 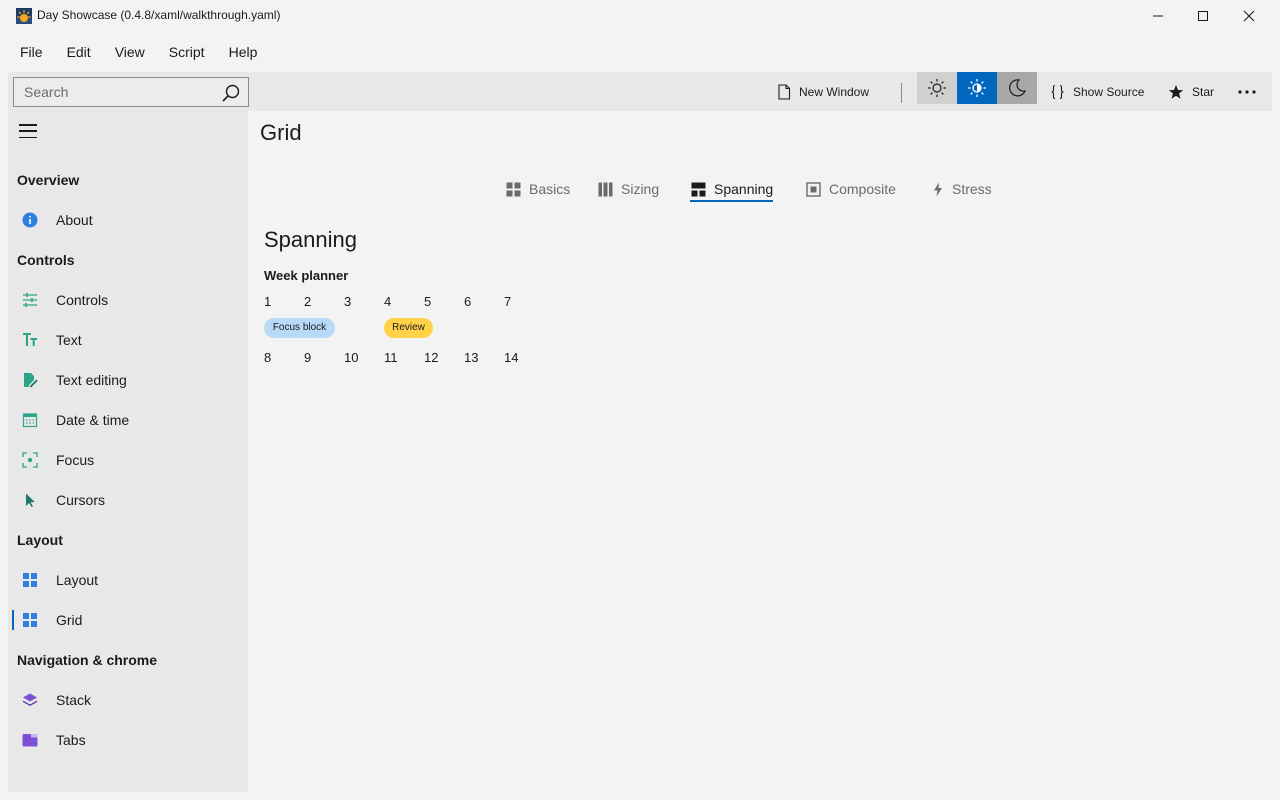 What do you see at coordinates (268, 301) in the screenshot?
I see `day-cell: 1` at bounding box center [268, 301].